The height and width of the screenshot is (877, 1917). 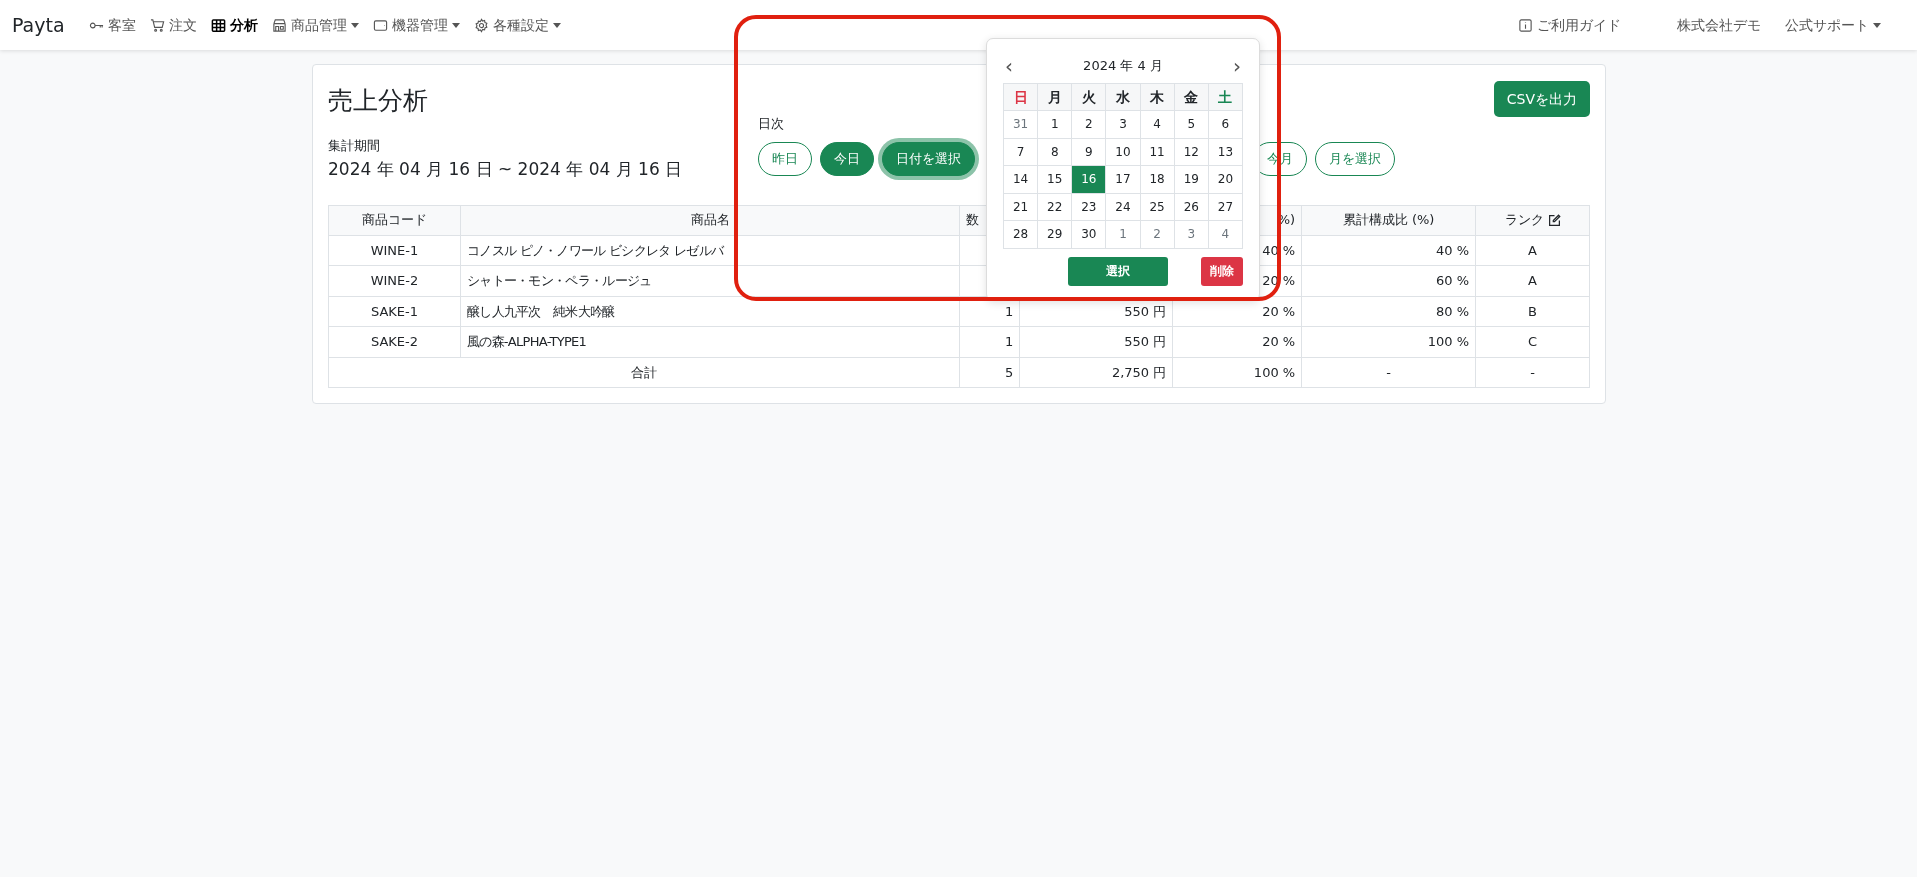 I want to click on nav-item: 注文, so click(x=173, y=25).